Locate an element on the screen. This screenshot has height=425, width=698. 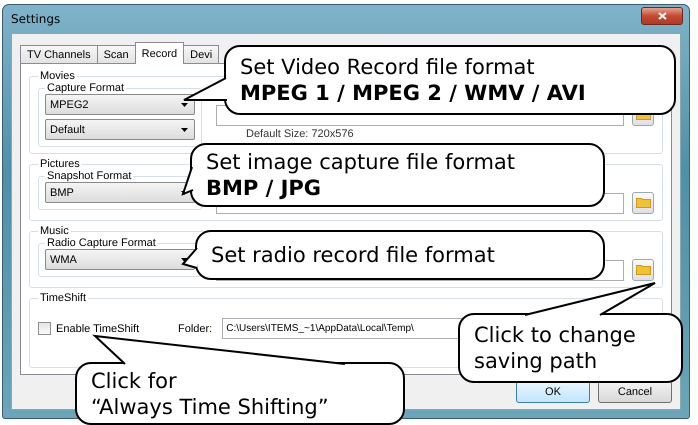
format-dropdown: Default is located at coordinates (120, 129).